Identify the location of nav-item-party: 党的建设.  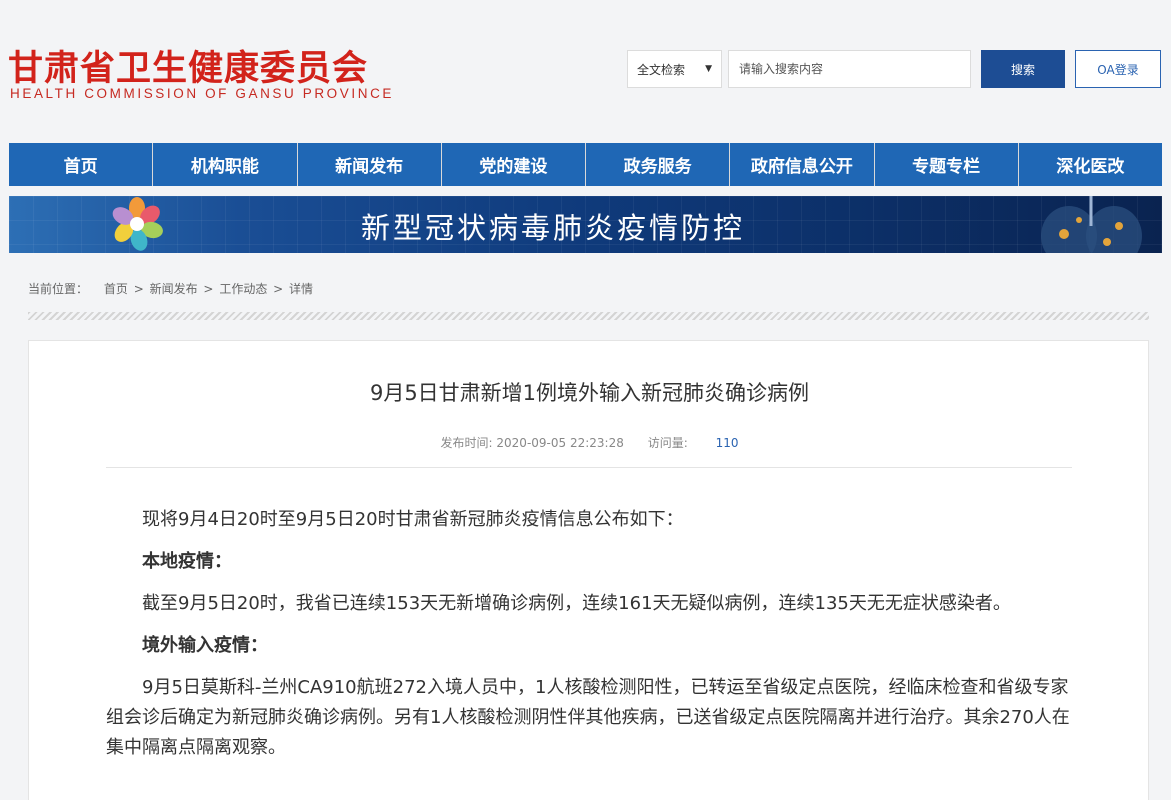
(513, 164).